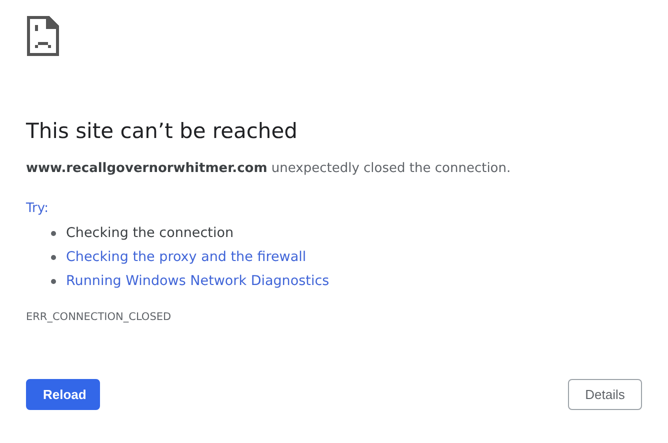 Image resolution: width=668 pixels, height=443 pixels. Describe the element at coordinates (150, 233) in the screenshot. I see `suggestion-text: Checking the connection` at that location.